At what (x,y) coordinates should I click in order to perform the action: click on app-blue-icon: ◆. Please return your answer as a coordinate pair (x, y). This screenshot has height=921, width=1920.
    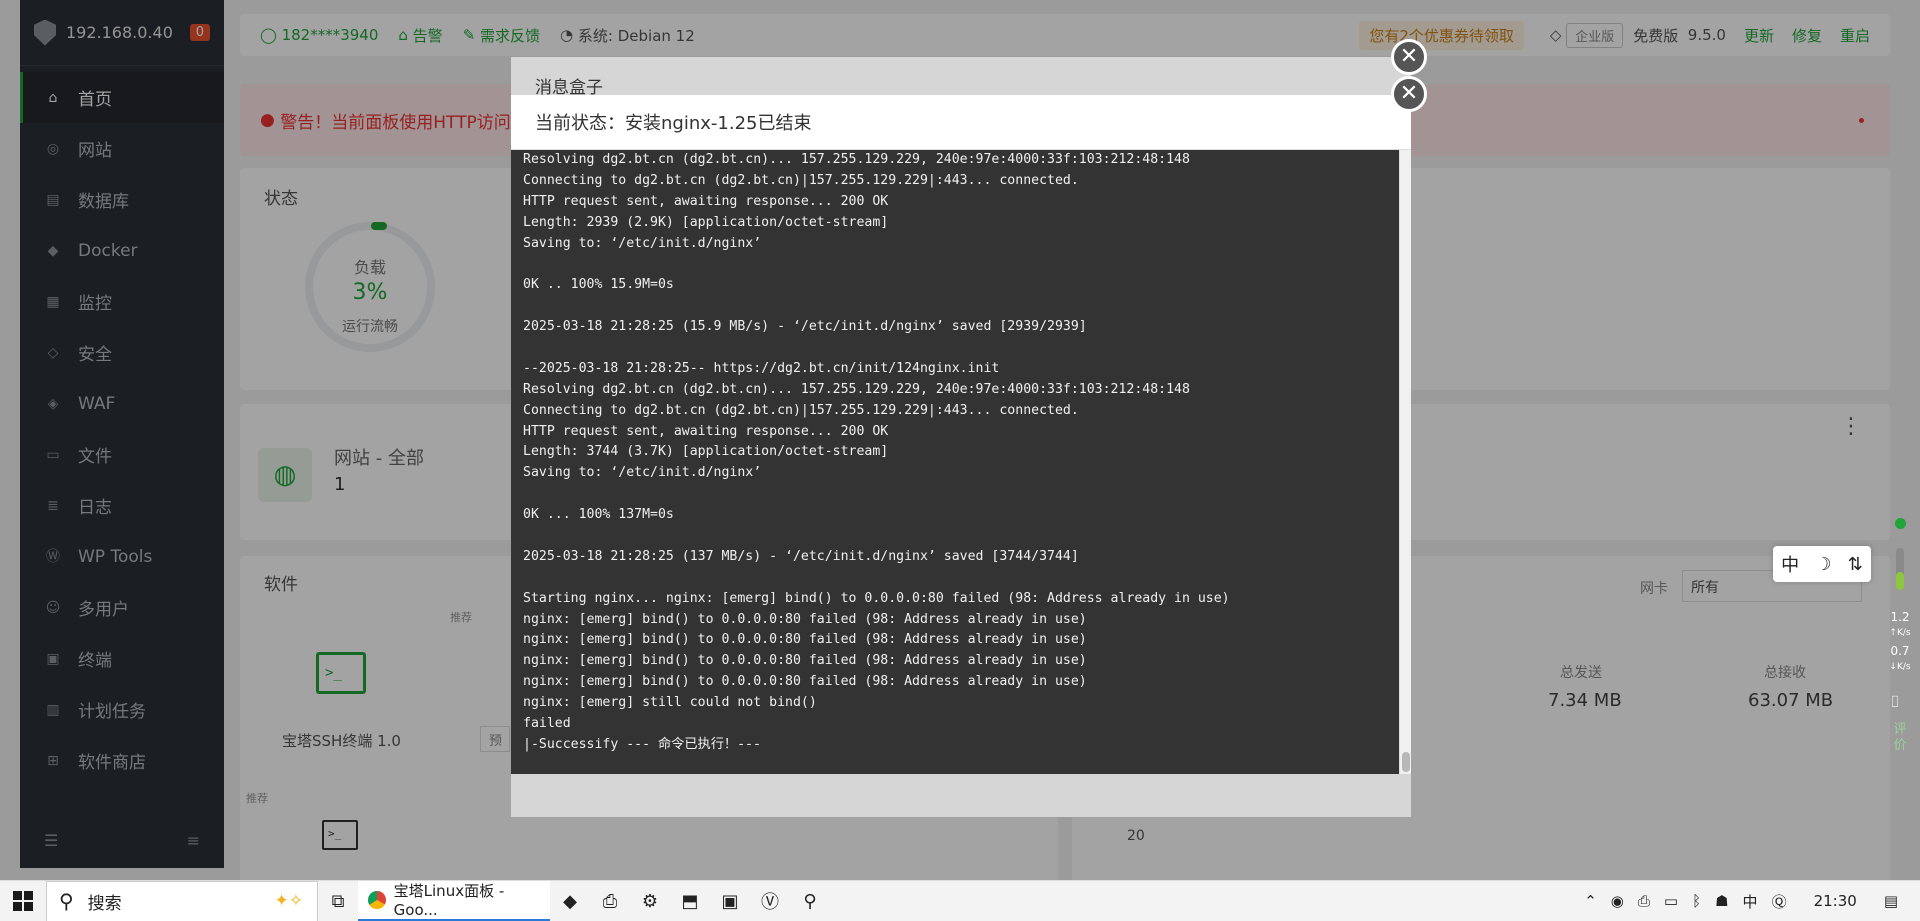
    Looking at the image, I should click on (570, 901).